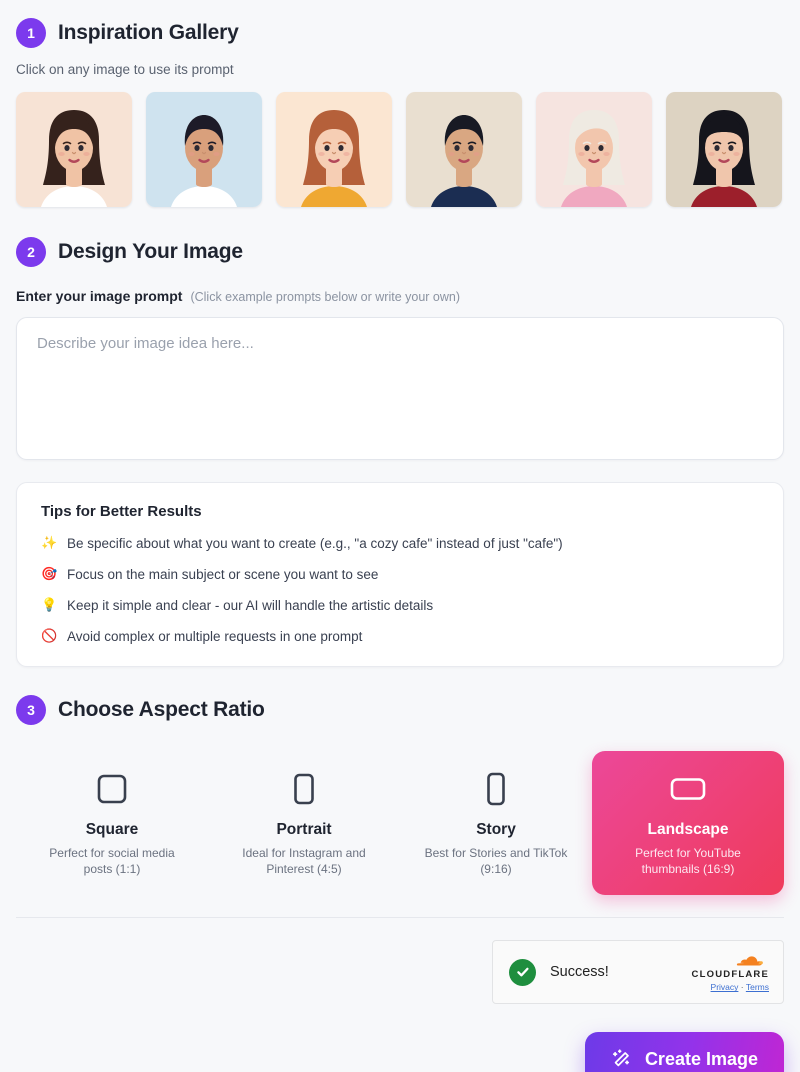 The height and width of the screenshot is (1072, 800). Describe the element at coordinates (400, 972) in the screenshot. I see `turnstile-row: Success! CLOUDFLARE Privacy · Terms` at that location.